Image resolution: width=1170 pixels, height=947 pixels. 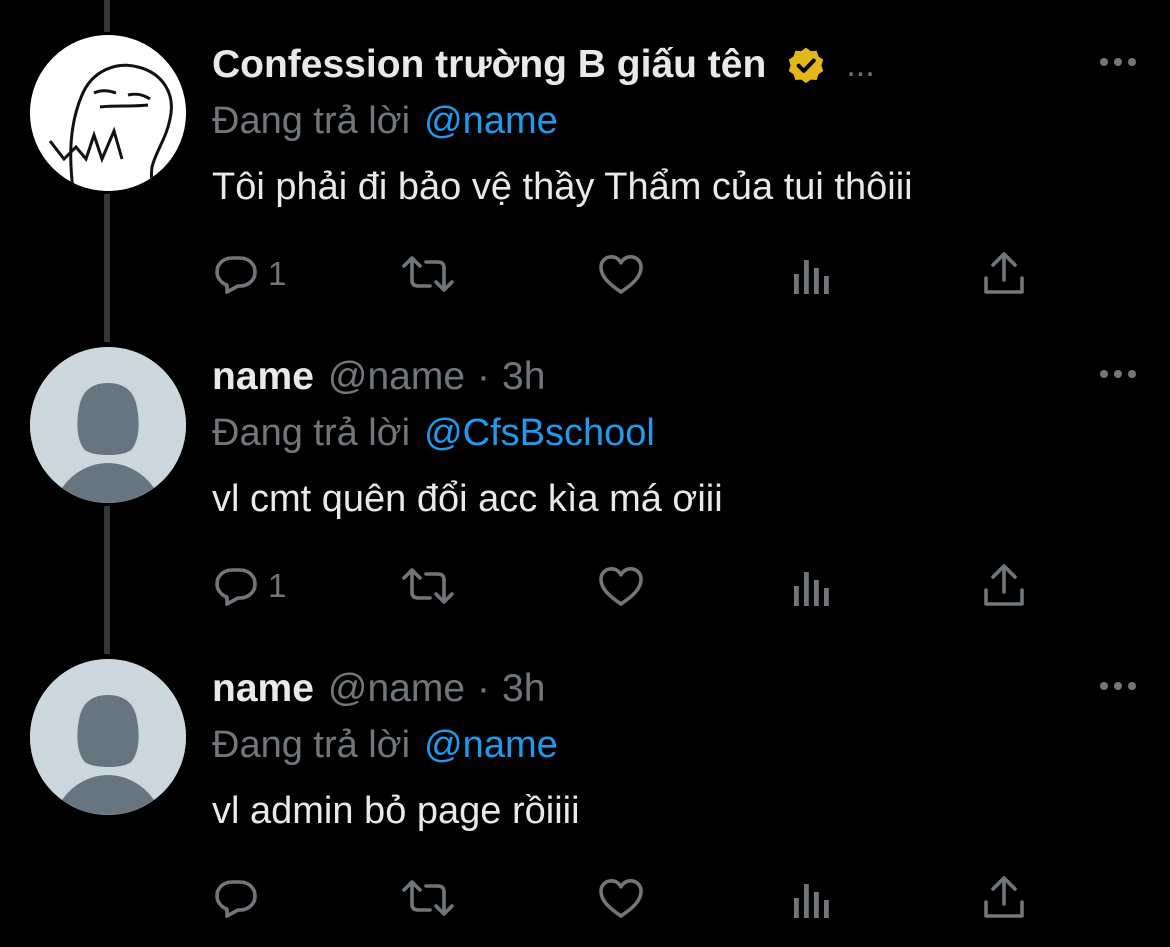 What do you see at coordinates (489, 65) in the screenshot?
I see `display-name: Confession trường B giấu tên` at bounding box center [489, 65].